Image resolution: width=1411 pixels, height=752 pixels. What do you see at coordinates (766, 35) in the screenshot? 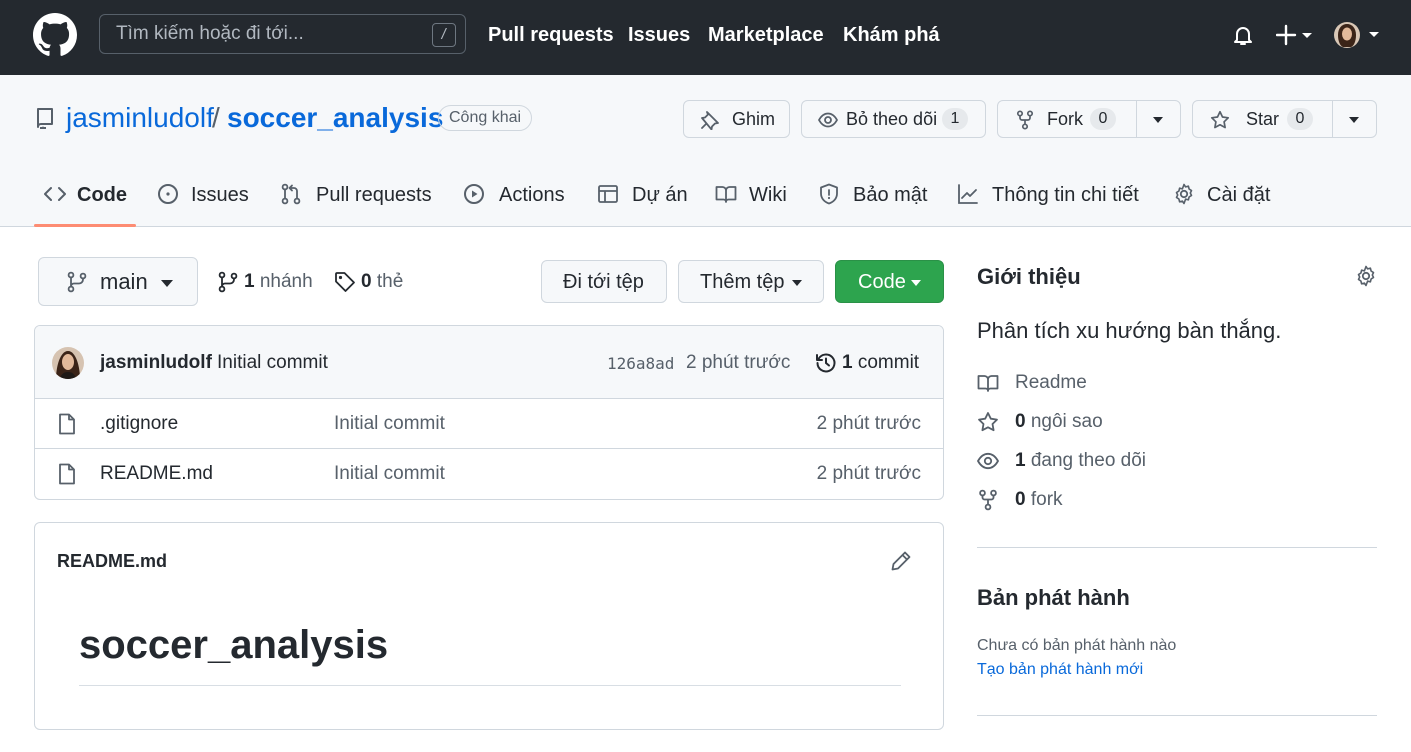
I see `nav-marketplace: Marketplace` at bounding box center [766, 35].